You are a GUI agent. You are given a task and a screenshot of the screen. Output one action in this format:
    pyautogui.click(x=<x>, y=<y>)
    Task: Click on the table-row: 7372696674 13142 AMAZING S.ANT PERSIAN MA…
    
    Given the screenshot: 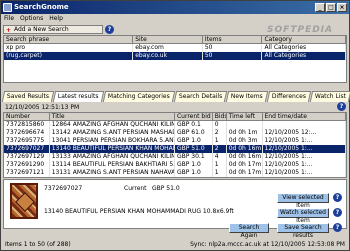 What is the action you would take?
    pyautogui.click(x=175, y=133)
    